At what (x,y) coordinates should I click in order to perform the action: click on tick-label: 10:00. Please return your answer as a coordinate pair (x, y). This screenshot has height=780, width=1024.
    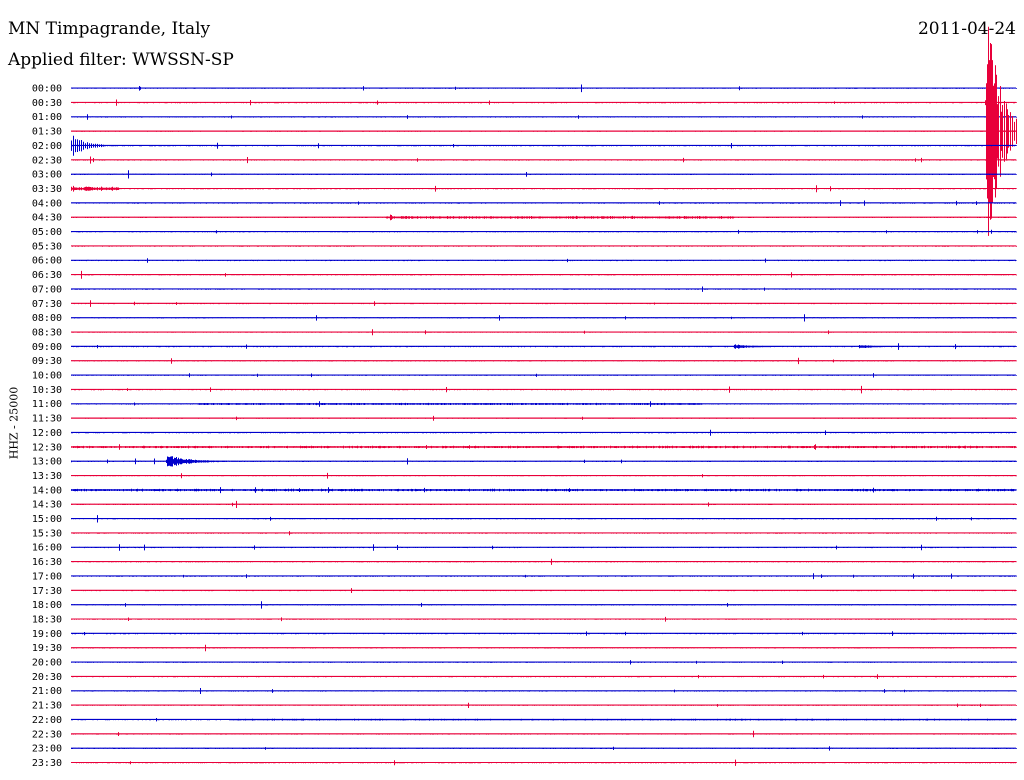
    Looking at the image, I should click on (47, 376).